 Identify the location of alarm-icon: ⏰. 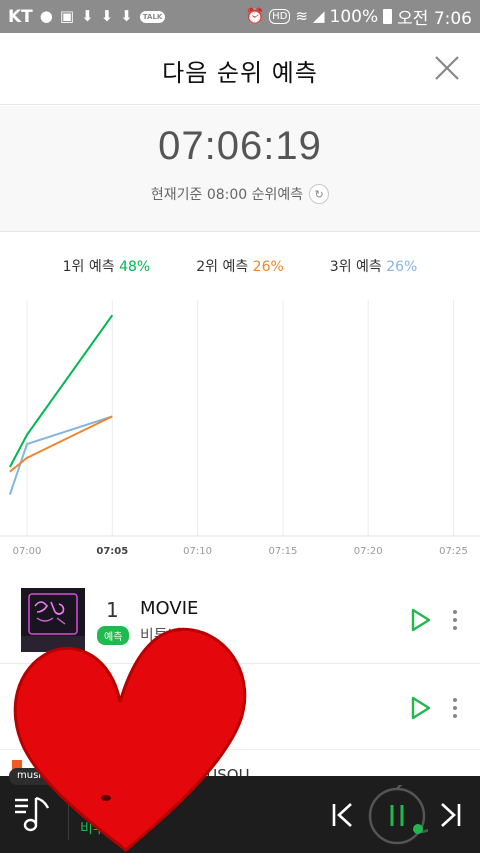
(255, 16).